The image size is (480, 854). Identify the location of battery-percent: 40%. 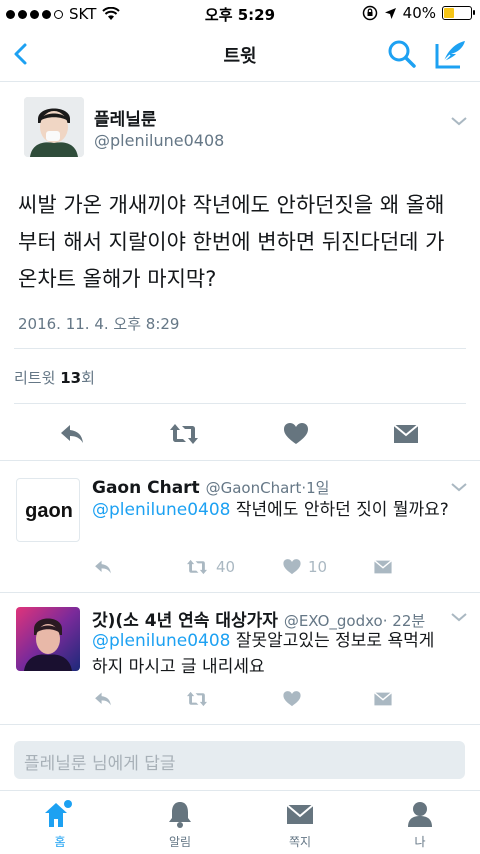
(419, 13).